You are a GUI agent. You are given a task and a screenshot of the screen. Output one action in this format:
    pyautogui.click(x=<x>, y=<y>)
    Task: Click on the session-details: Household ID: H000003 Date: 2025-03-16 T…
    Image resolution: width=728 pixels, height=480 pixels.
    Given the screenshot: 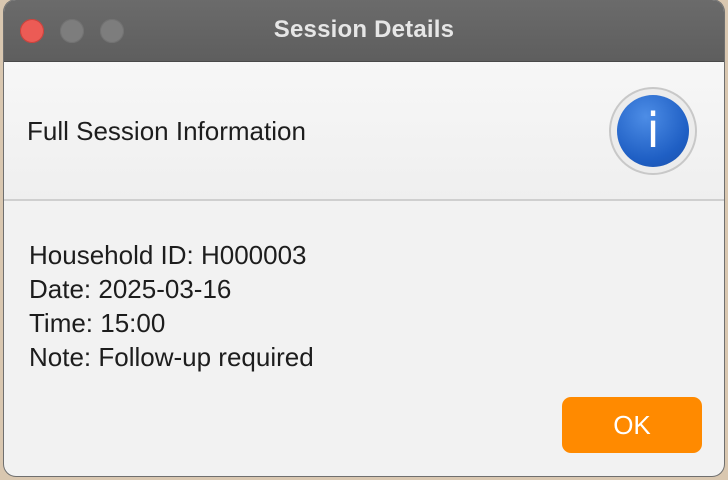 What is the action you would take?
    pyautogui.click(x=171, y=306)
    